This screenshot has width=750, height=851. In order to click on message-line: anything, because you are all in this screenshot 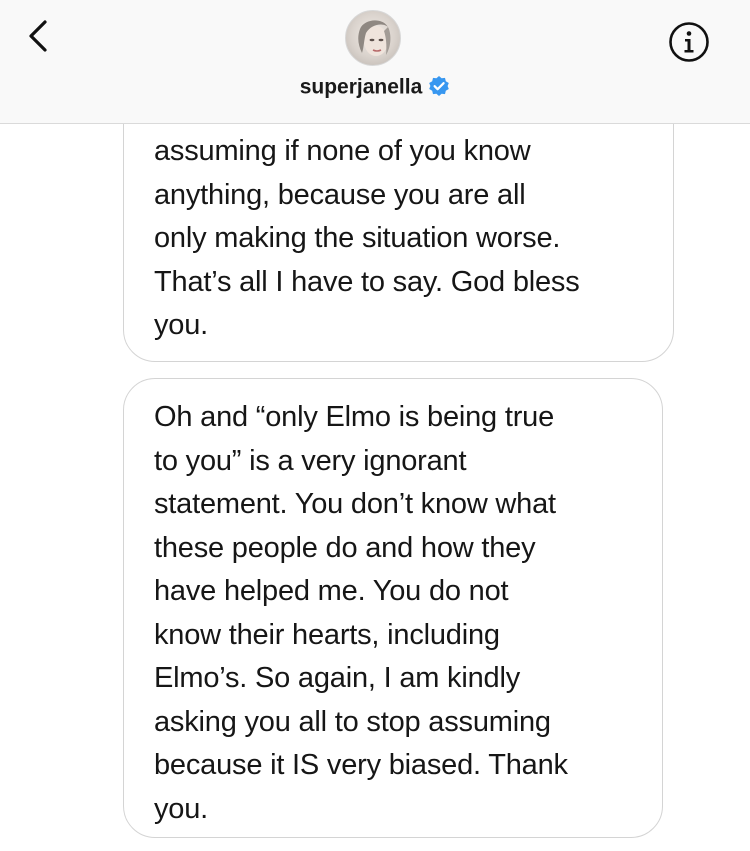, I will do `click(340, 194)`.